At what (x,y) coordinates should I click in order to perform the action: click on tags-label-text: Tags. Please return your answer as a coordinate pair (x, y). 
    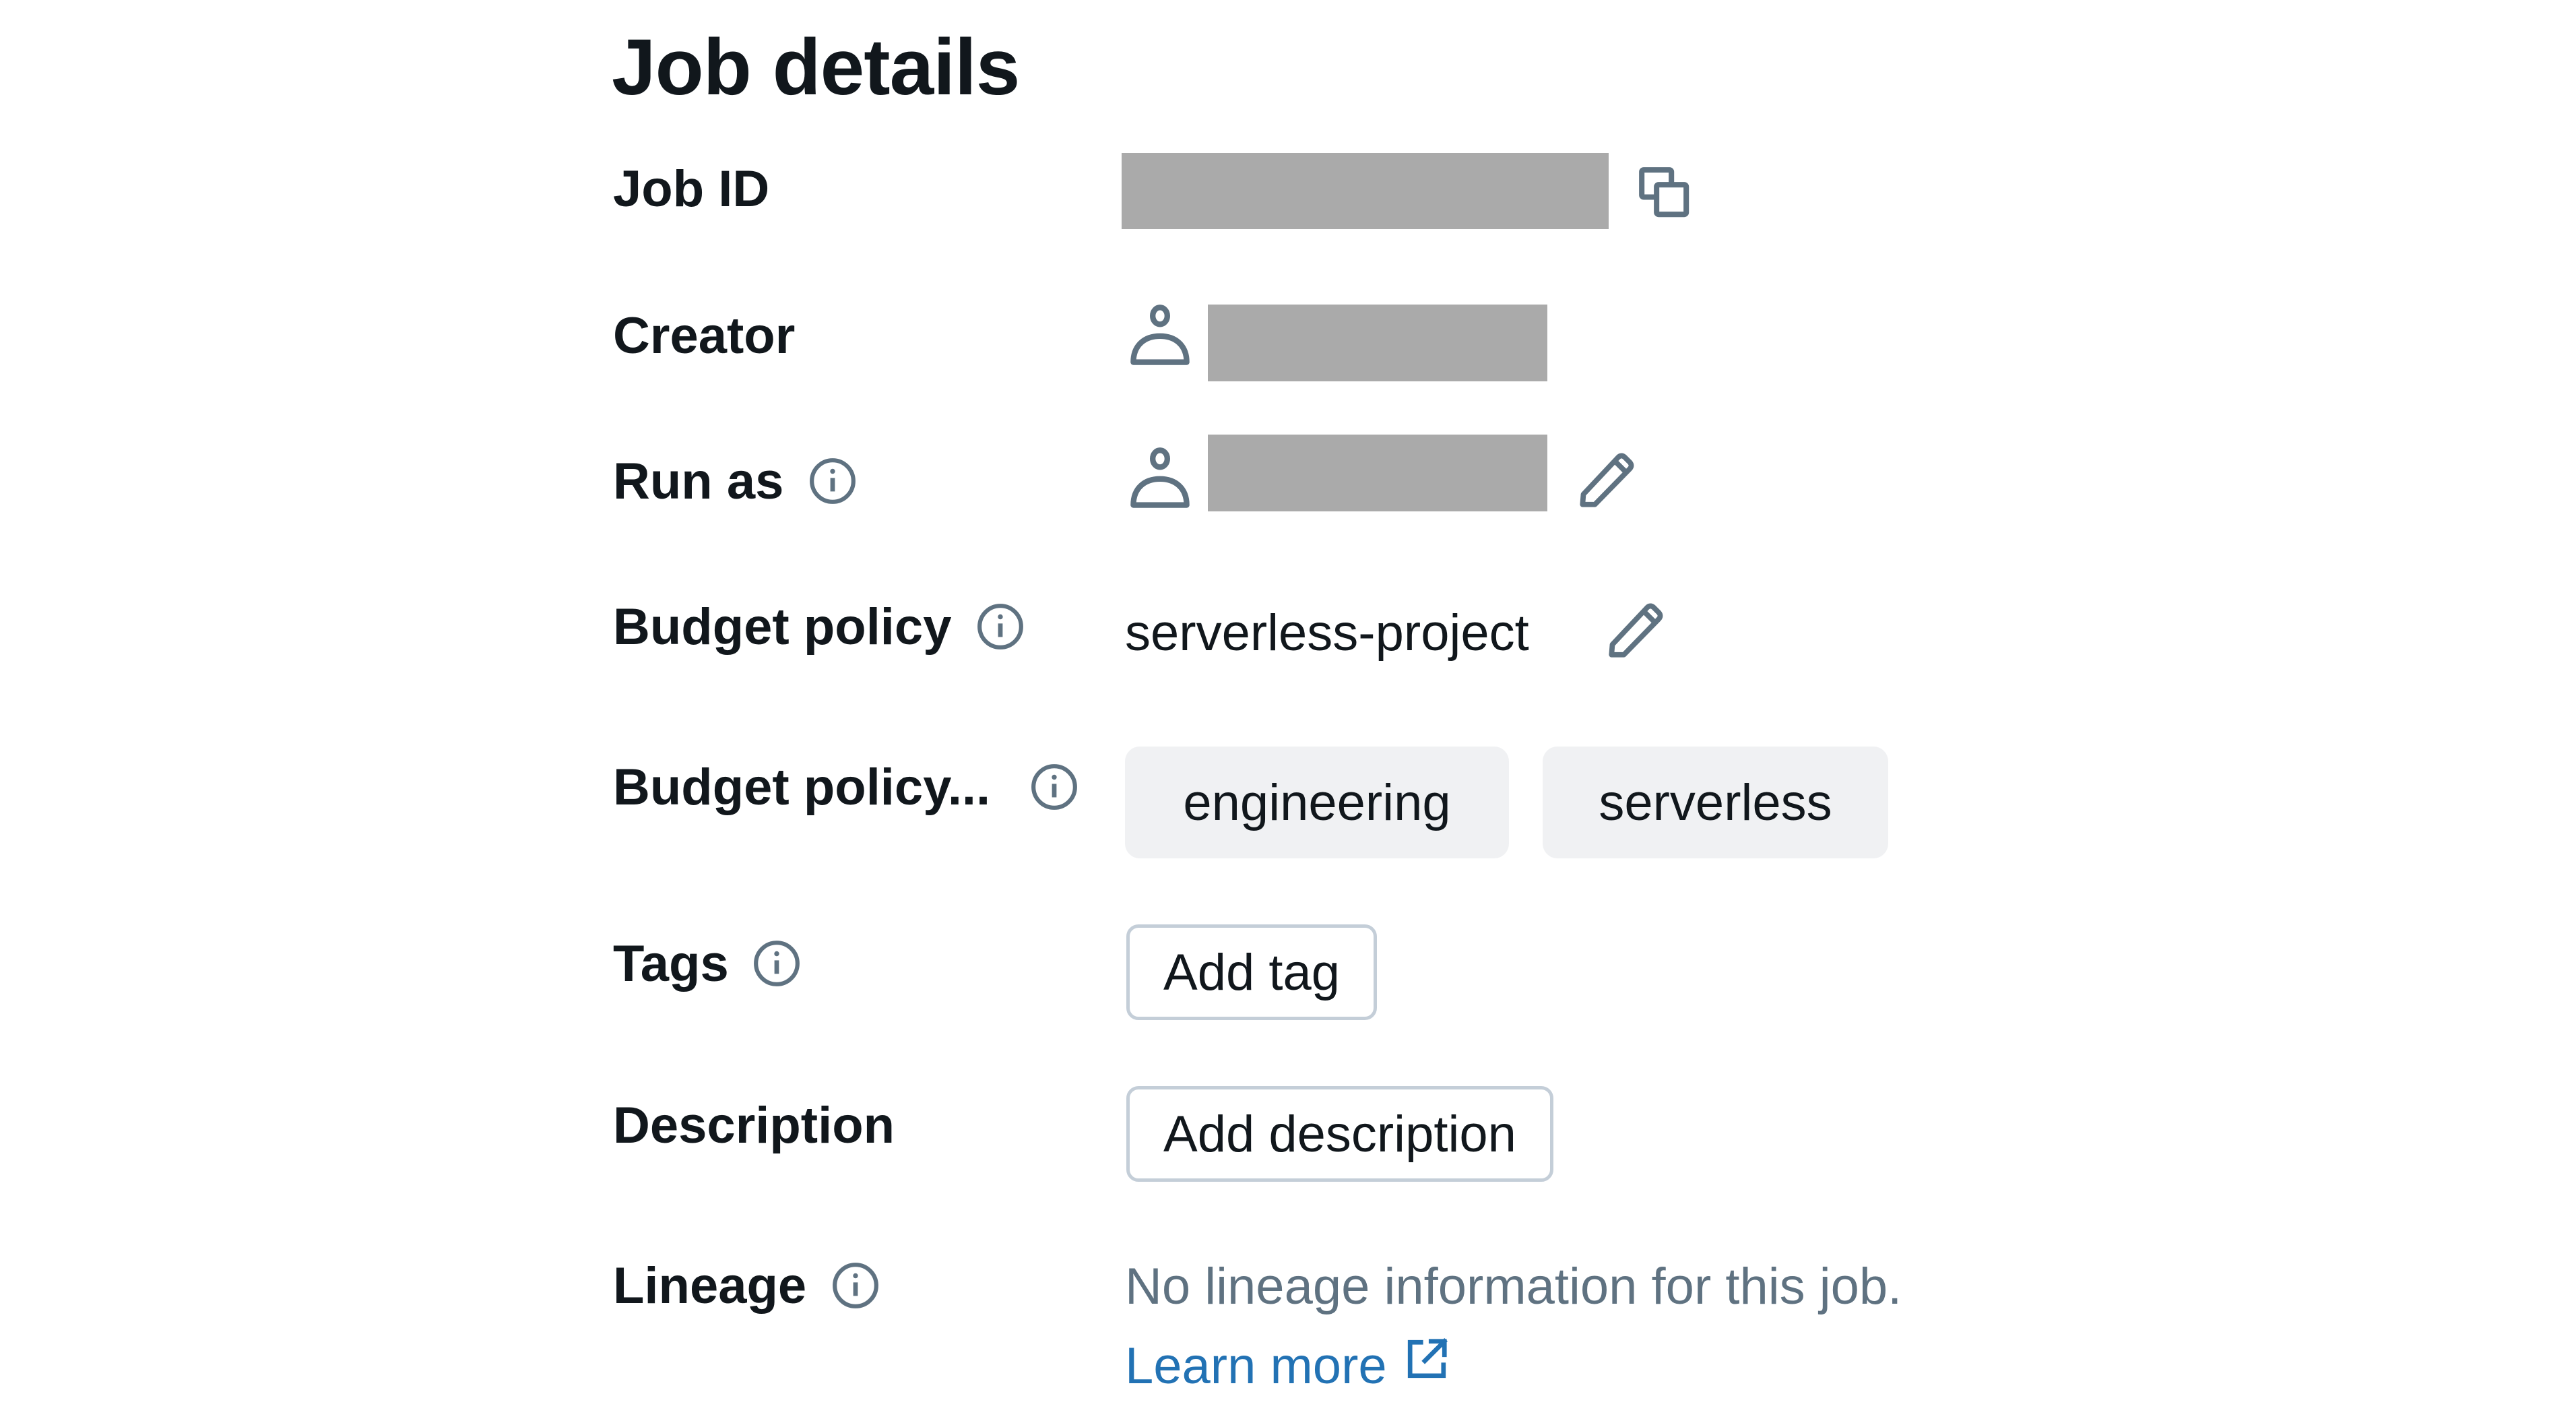
    Looking at the image, I should click on (671, 963).